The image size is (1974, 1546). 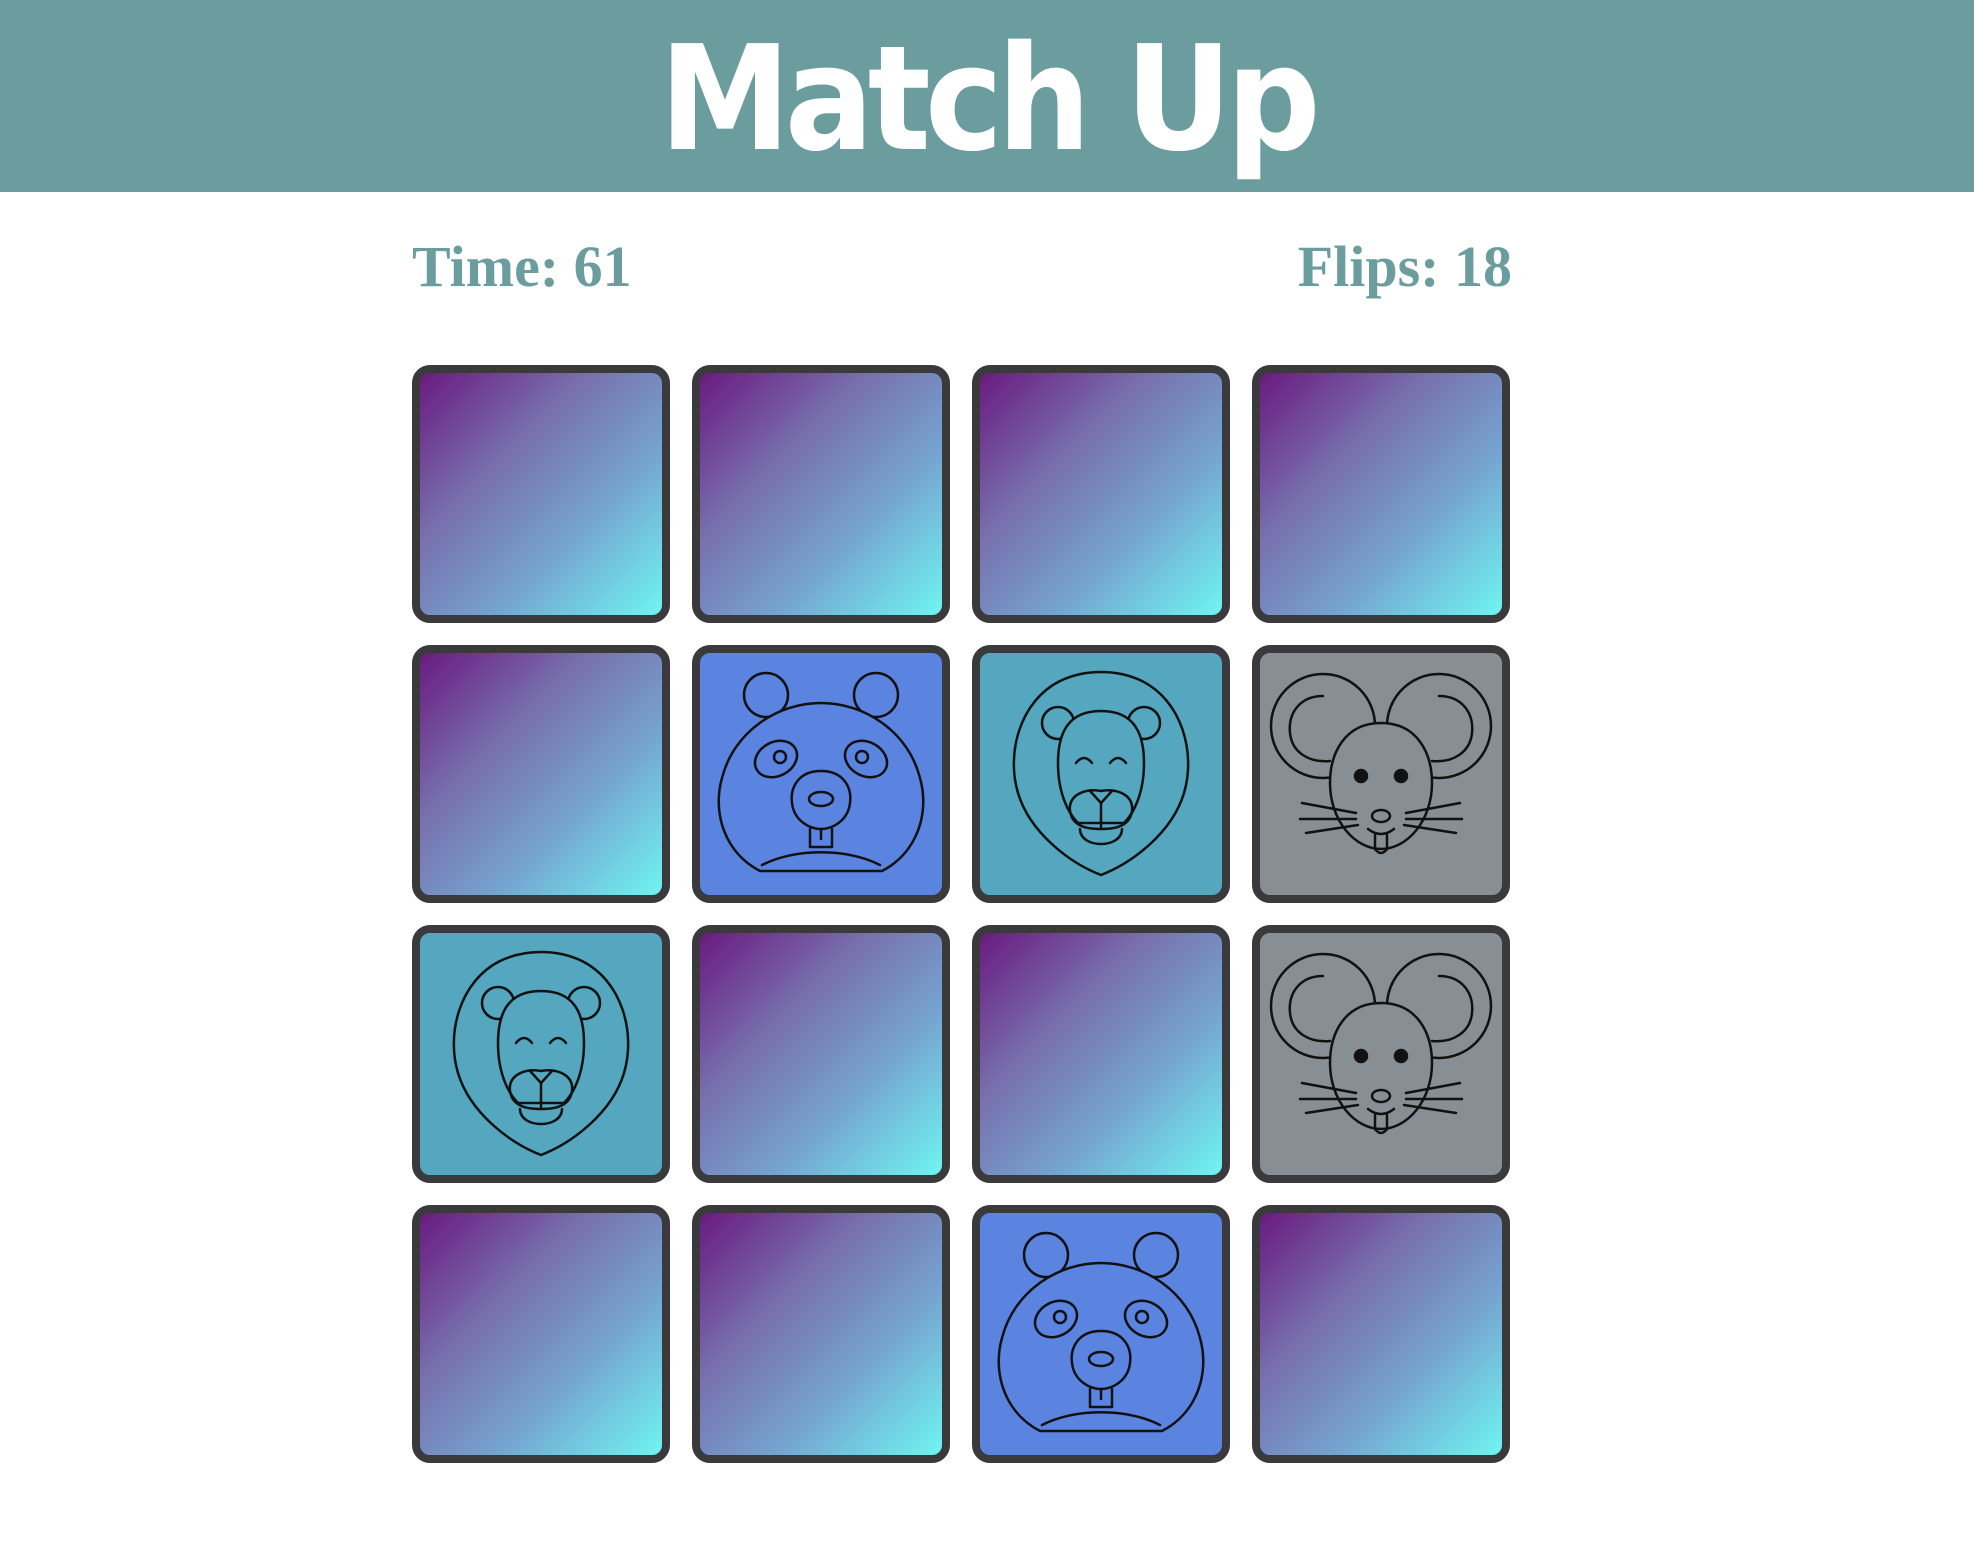 What do you see at coordinates (522, 266) in the screenshot?
I see `time-counter: Time: 61` at bounding box center [522, 266].